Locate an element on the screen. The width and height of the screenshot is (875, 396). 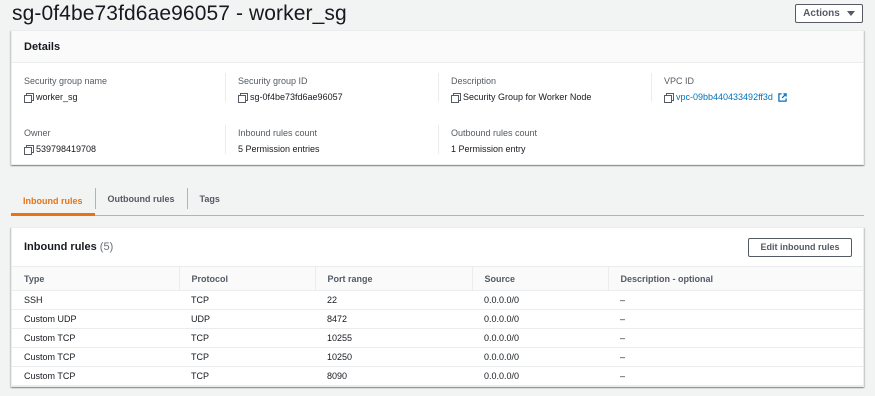
column-header-description: Description - optional is located at coordinates (735, 278).